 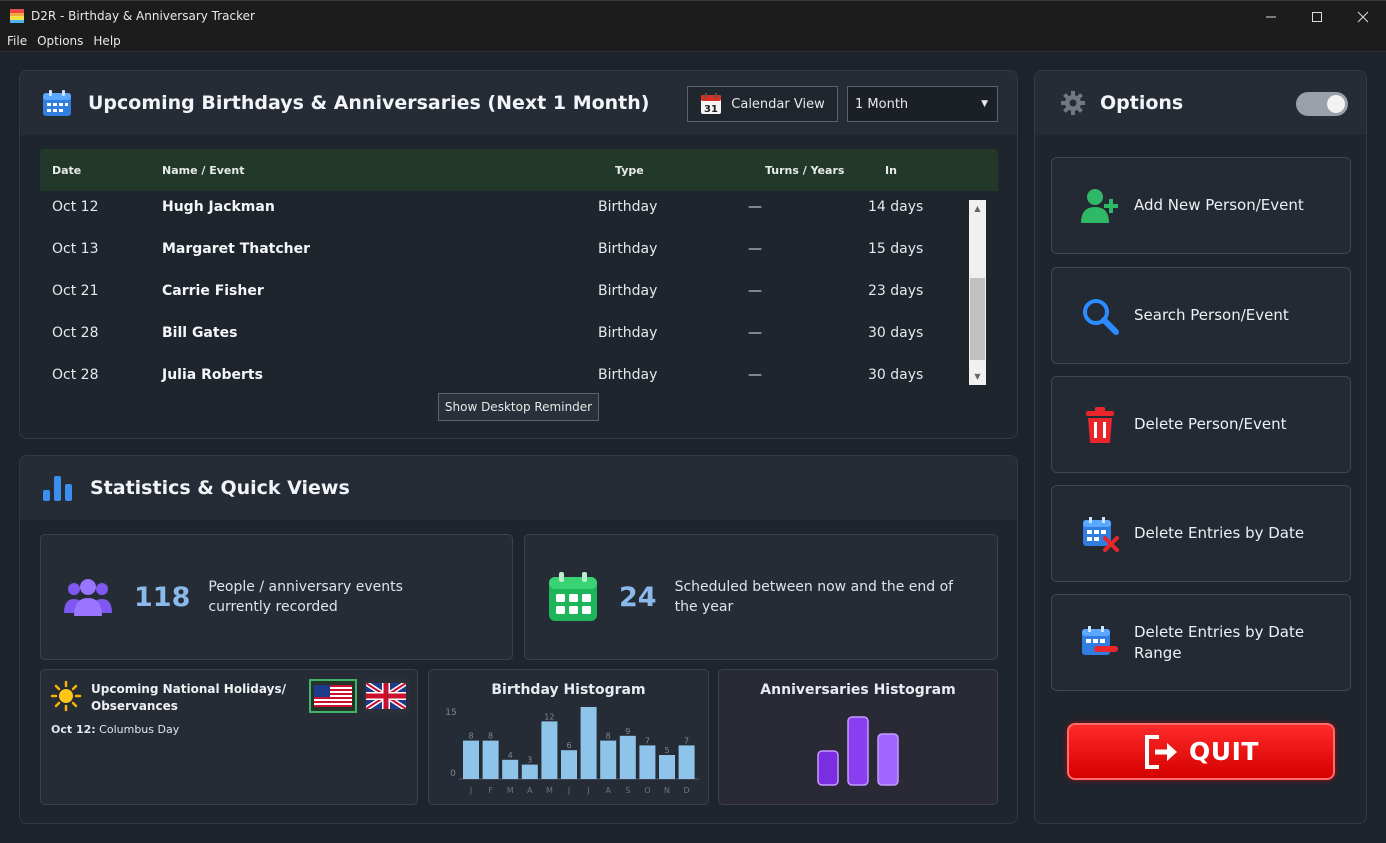 What do you see at coordinates (1201, 424) in the screenshot?
I see `delete-person-button: Delete Person/Event` at bounding box center [1201, 424].